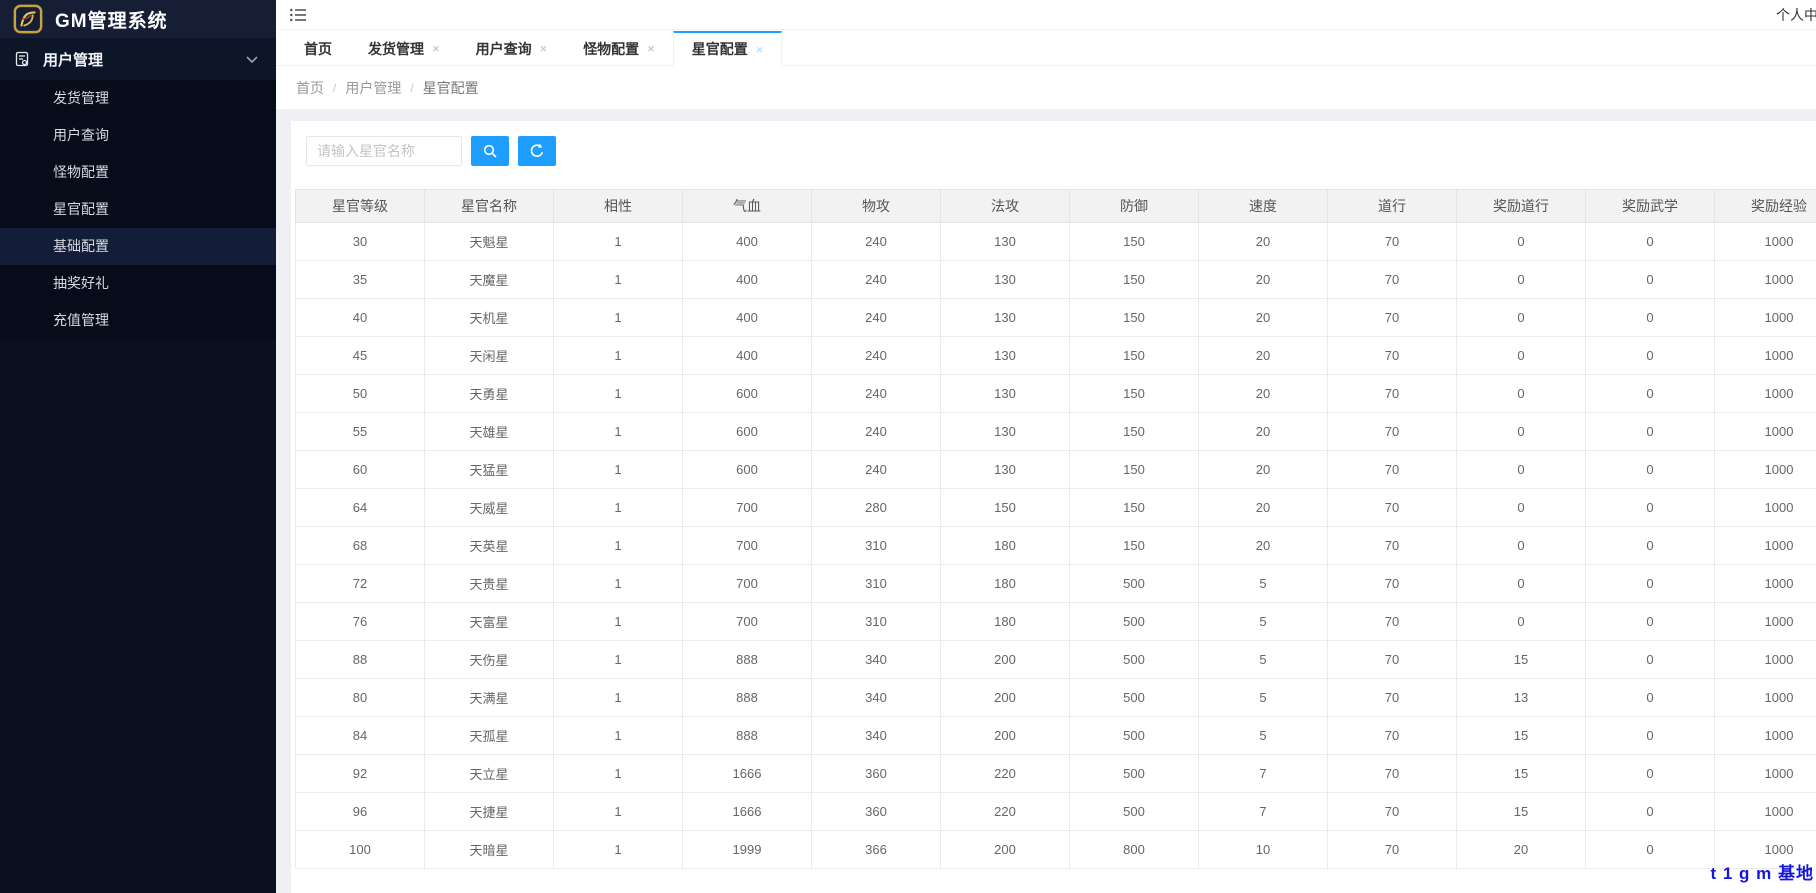 The image size is (1816, 893). Describe the element at coordinates (1046, 15) in the screenshot. I see `topbar: 个人中心` at that location.